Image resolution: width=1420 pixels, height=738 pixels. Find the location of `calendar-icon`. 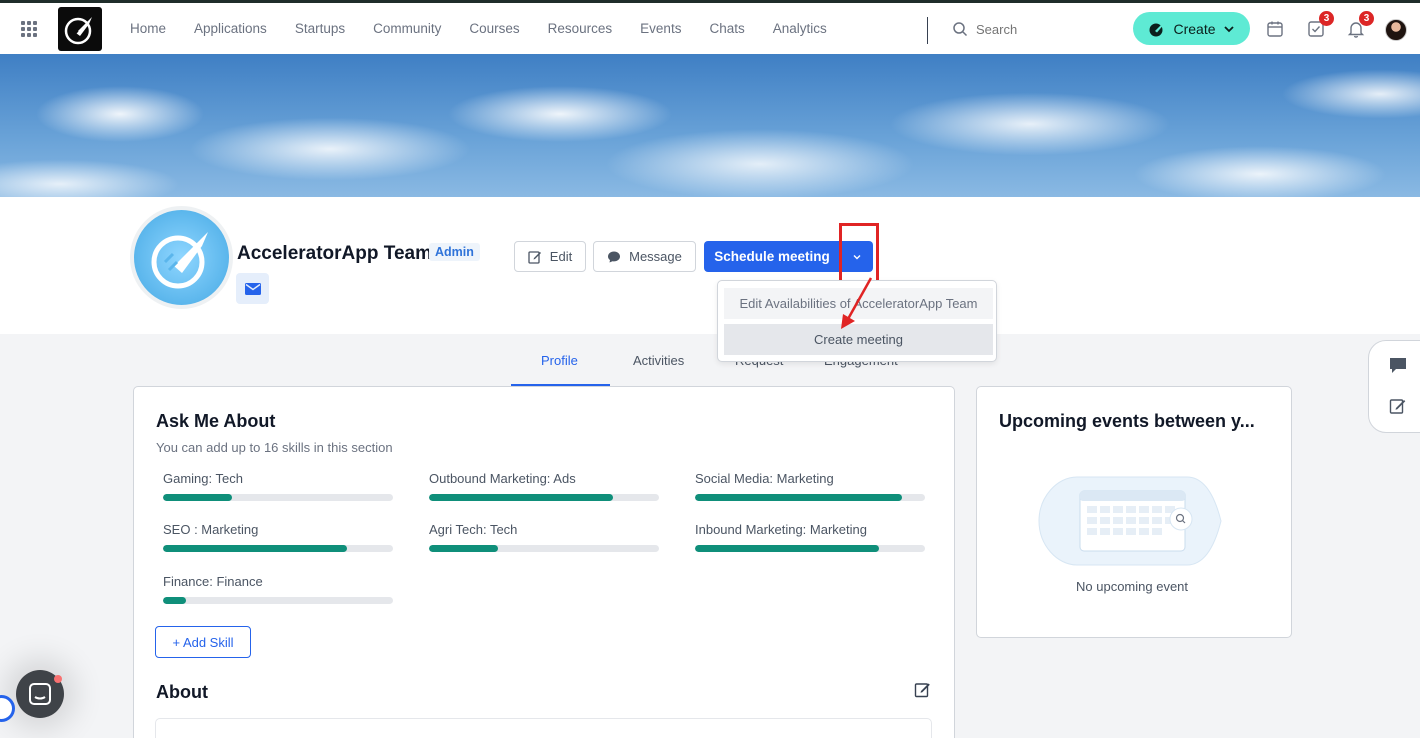

calendar-icon is located at coordinates (1276, 30).